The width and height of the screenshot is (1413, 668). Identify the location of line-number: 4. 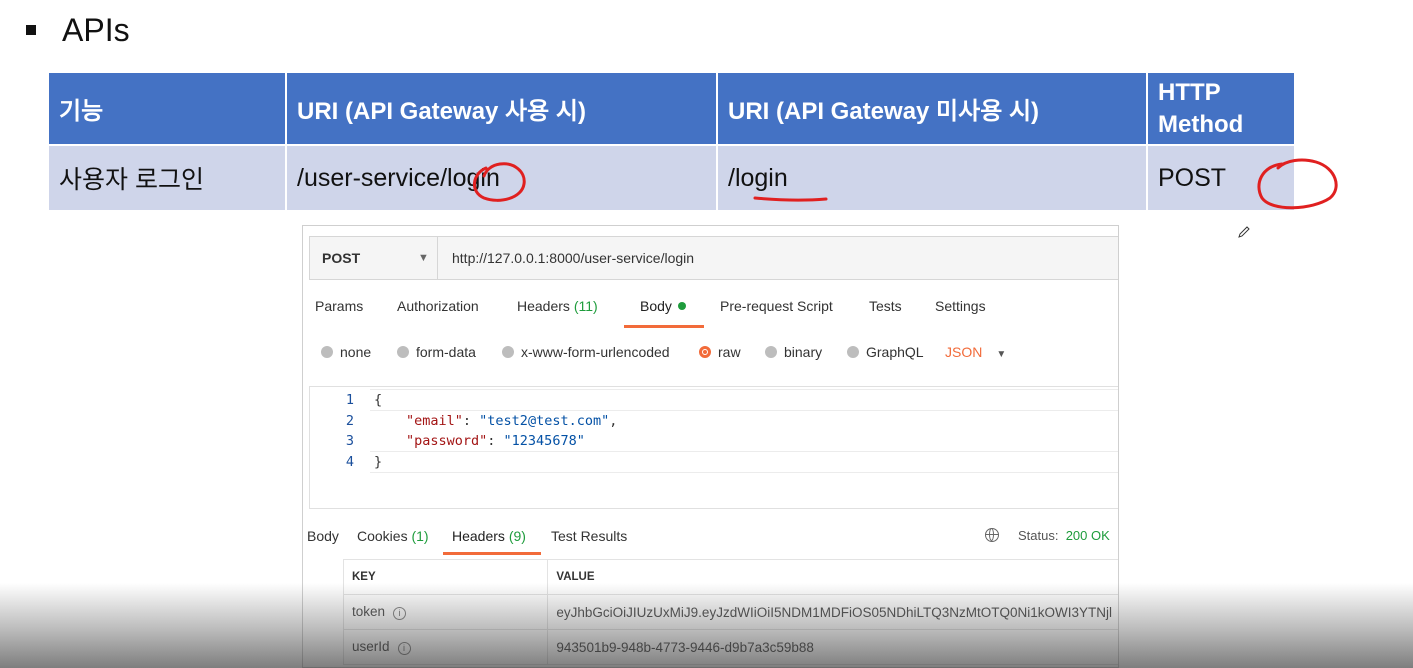
(349, 462).